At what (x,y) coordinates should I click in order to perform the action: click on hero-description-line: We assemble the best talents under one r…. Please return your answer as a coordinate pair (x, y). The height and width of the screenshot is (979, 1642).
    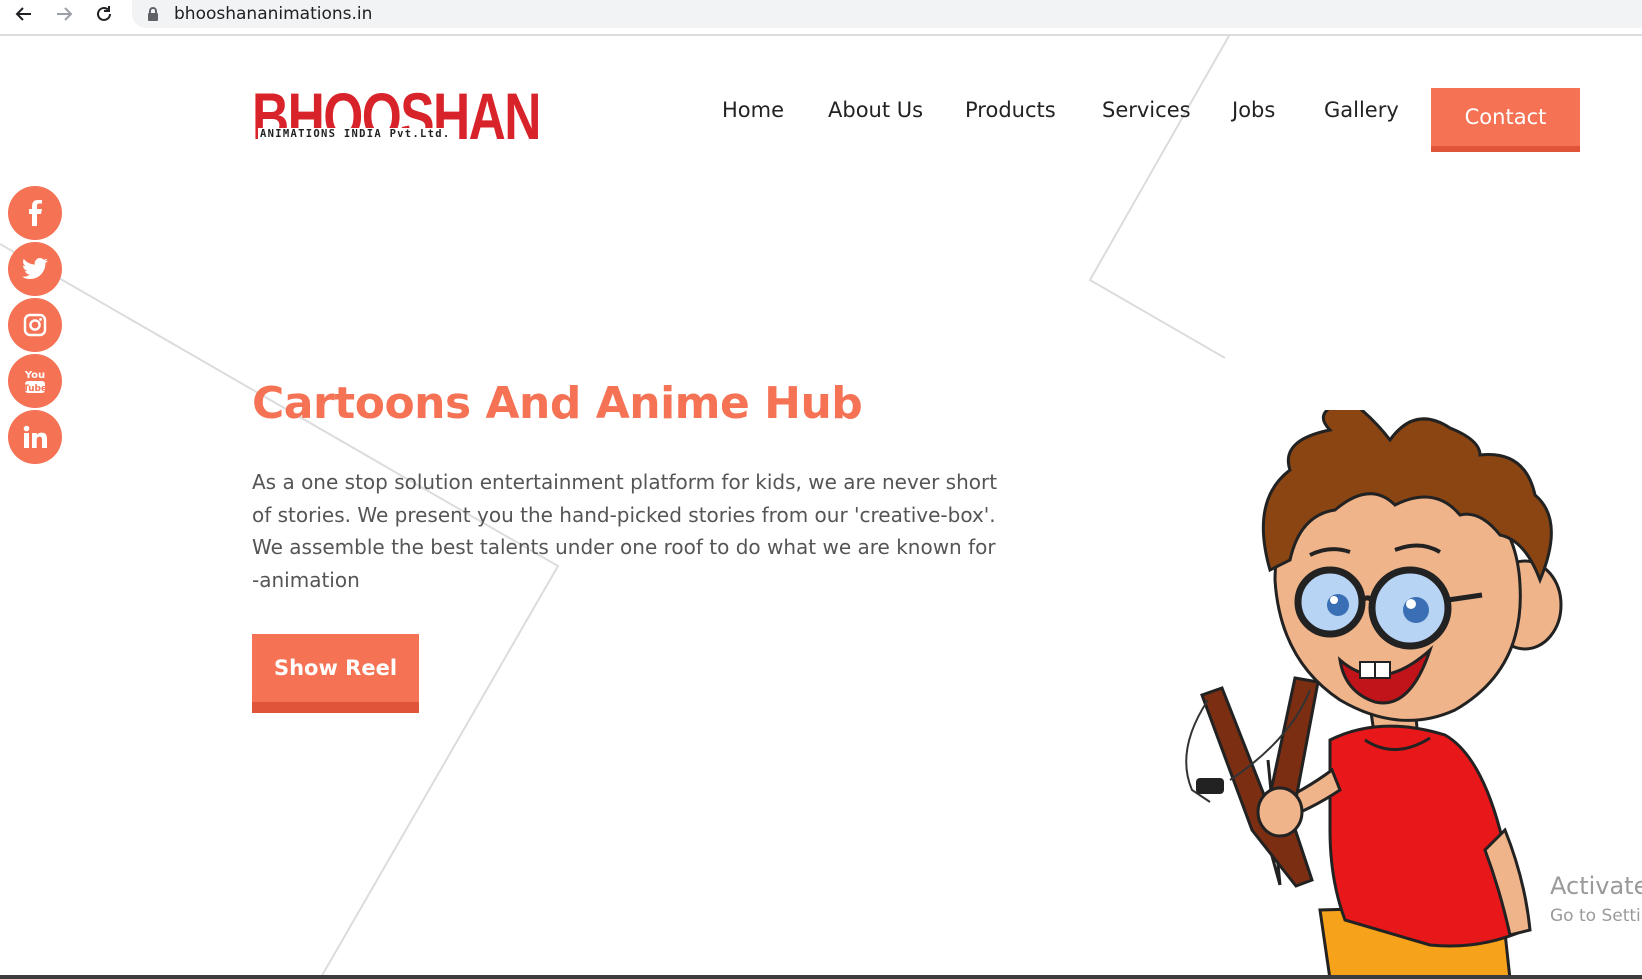
    Looking at the image, I should click on (624, 547).